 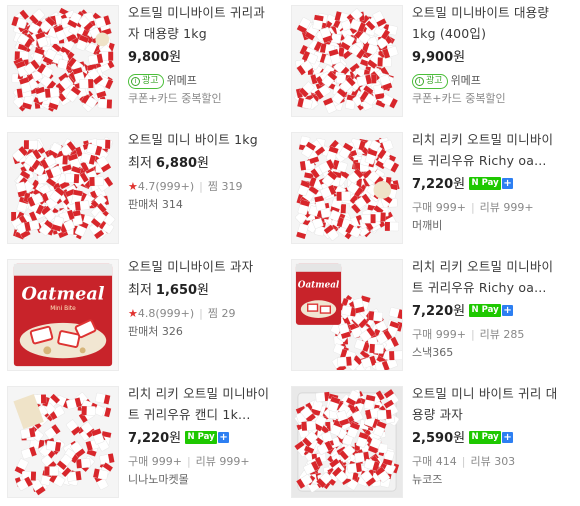 I want to click on product-title: 오트밀 미니바이트 과자, so click(x=202, y=266).